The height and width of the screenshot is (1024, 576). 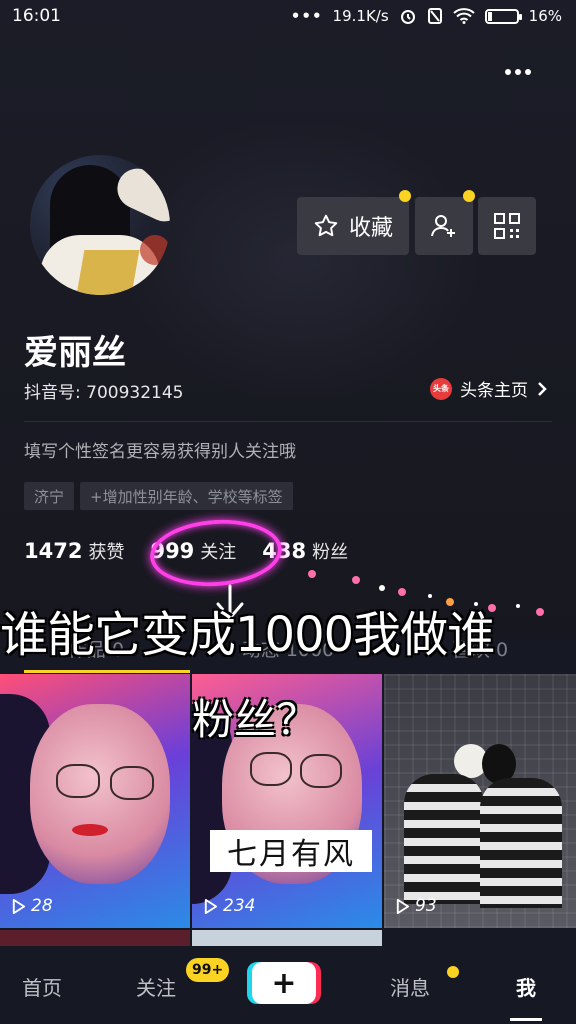 I want to click on likes-stat: 1472 获赞, so click(x=74, y=551).